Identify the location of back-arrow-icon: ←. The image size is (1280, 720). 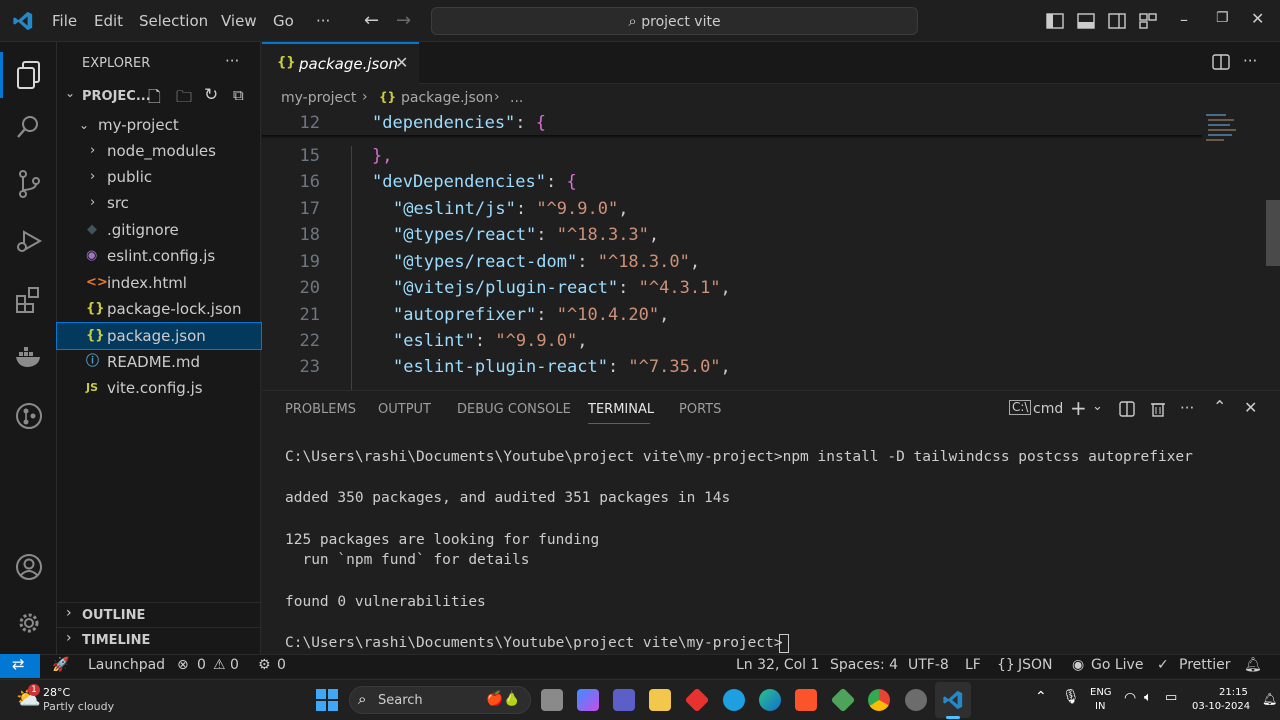
(371, 20).